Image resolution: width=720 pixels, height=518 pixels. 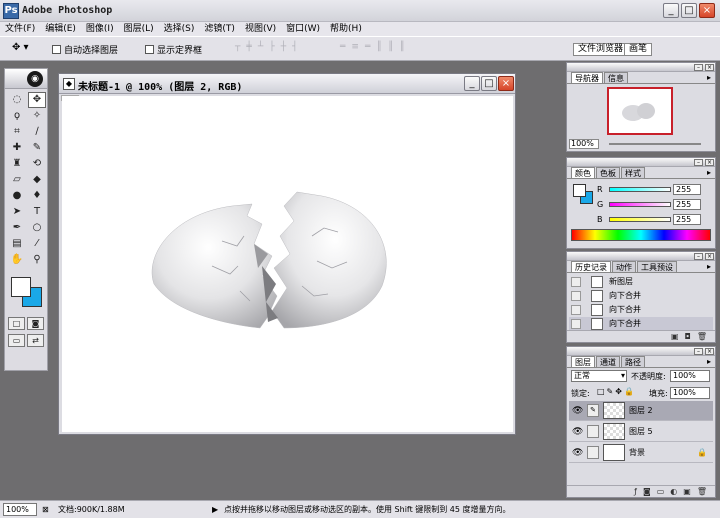 I want to click on eyedropper-icon: ⁄, so click(x=37, y=244).